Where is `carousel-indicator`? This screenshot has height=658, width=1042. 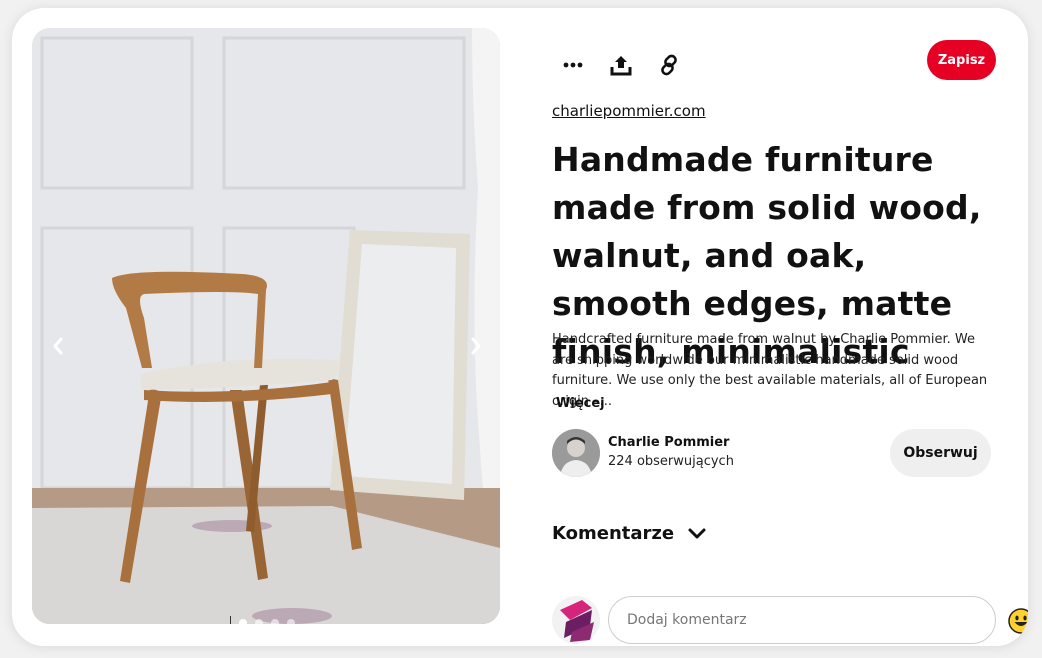 carousel-indicator is located at coordinates (262, 620).